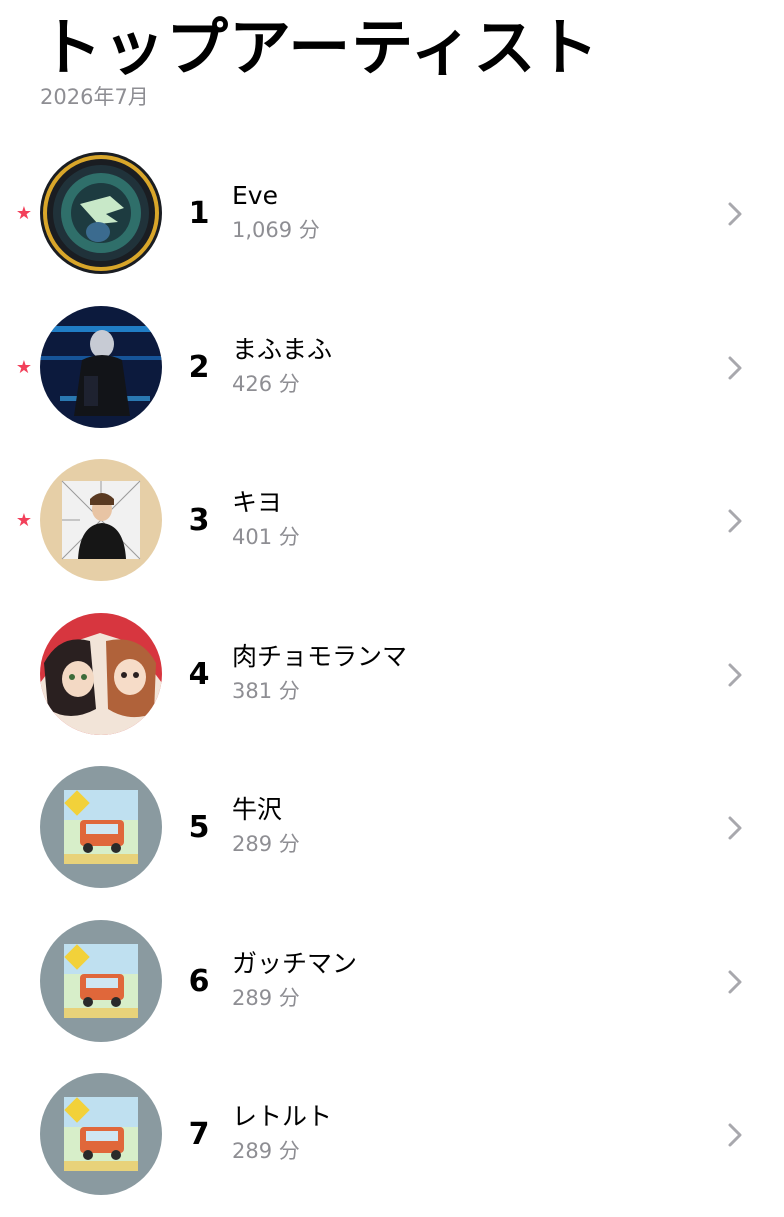 The width and height of the screenshot is (784, 1217). Describe the element at coordinates (320, 656) in the screenshot. I see `artist-name: 肉チョモランマ` at that location.